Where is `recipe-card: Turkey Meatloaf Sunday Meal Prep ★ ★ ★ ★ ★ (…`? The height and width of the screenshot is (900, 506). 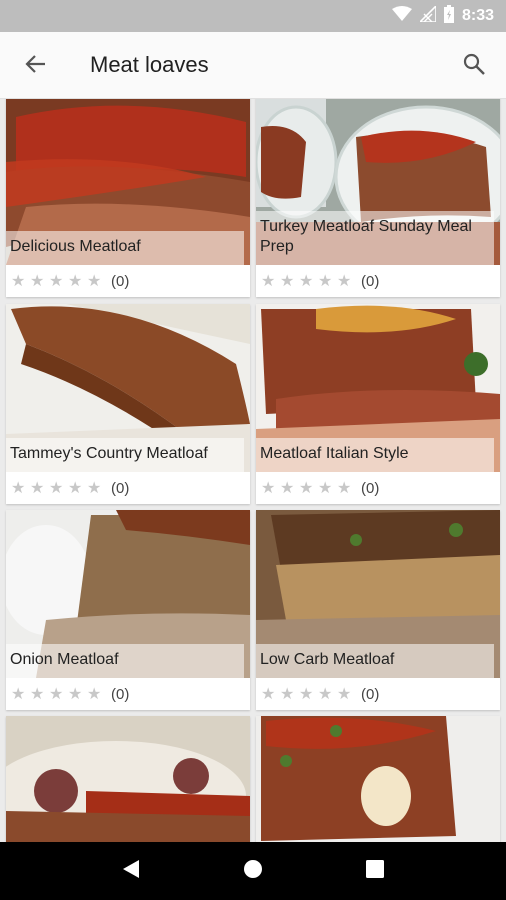
recipe-card: Turkey Meatloaf Sunday Meal Prep ★ ★ ★ ★ ★ (… is located at coordinates (378, 198).